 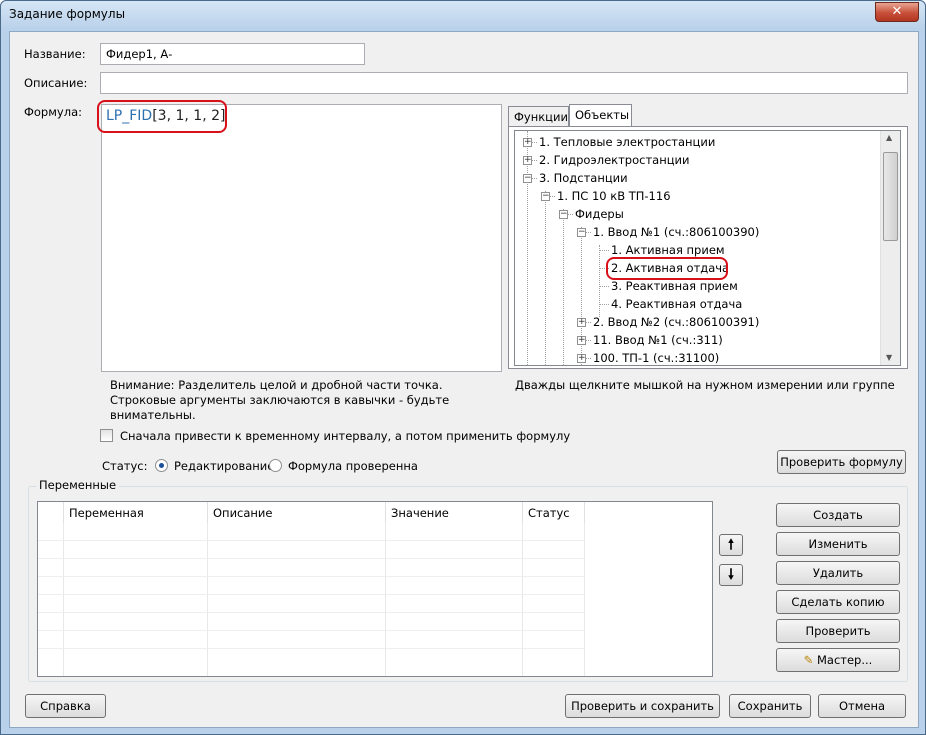 I want to click on interval-checkbox, so click(x=106, y=435).